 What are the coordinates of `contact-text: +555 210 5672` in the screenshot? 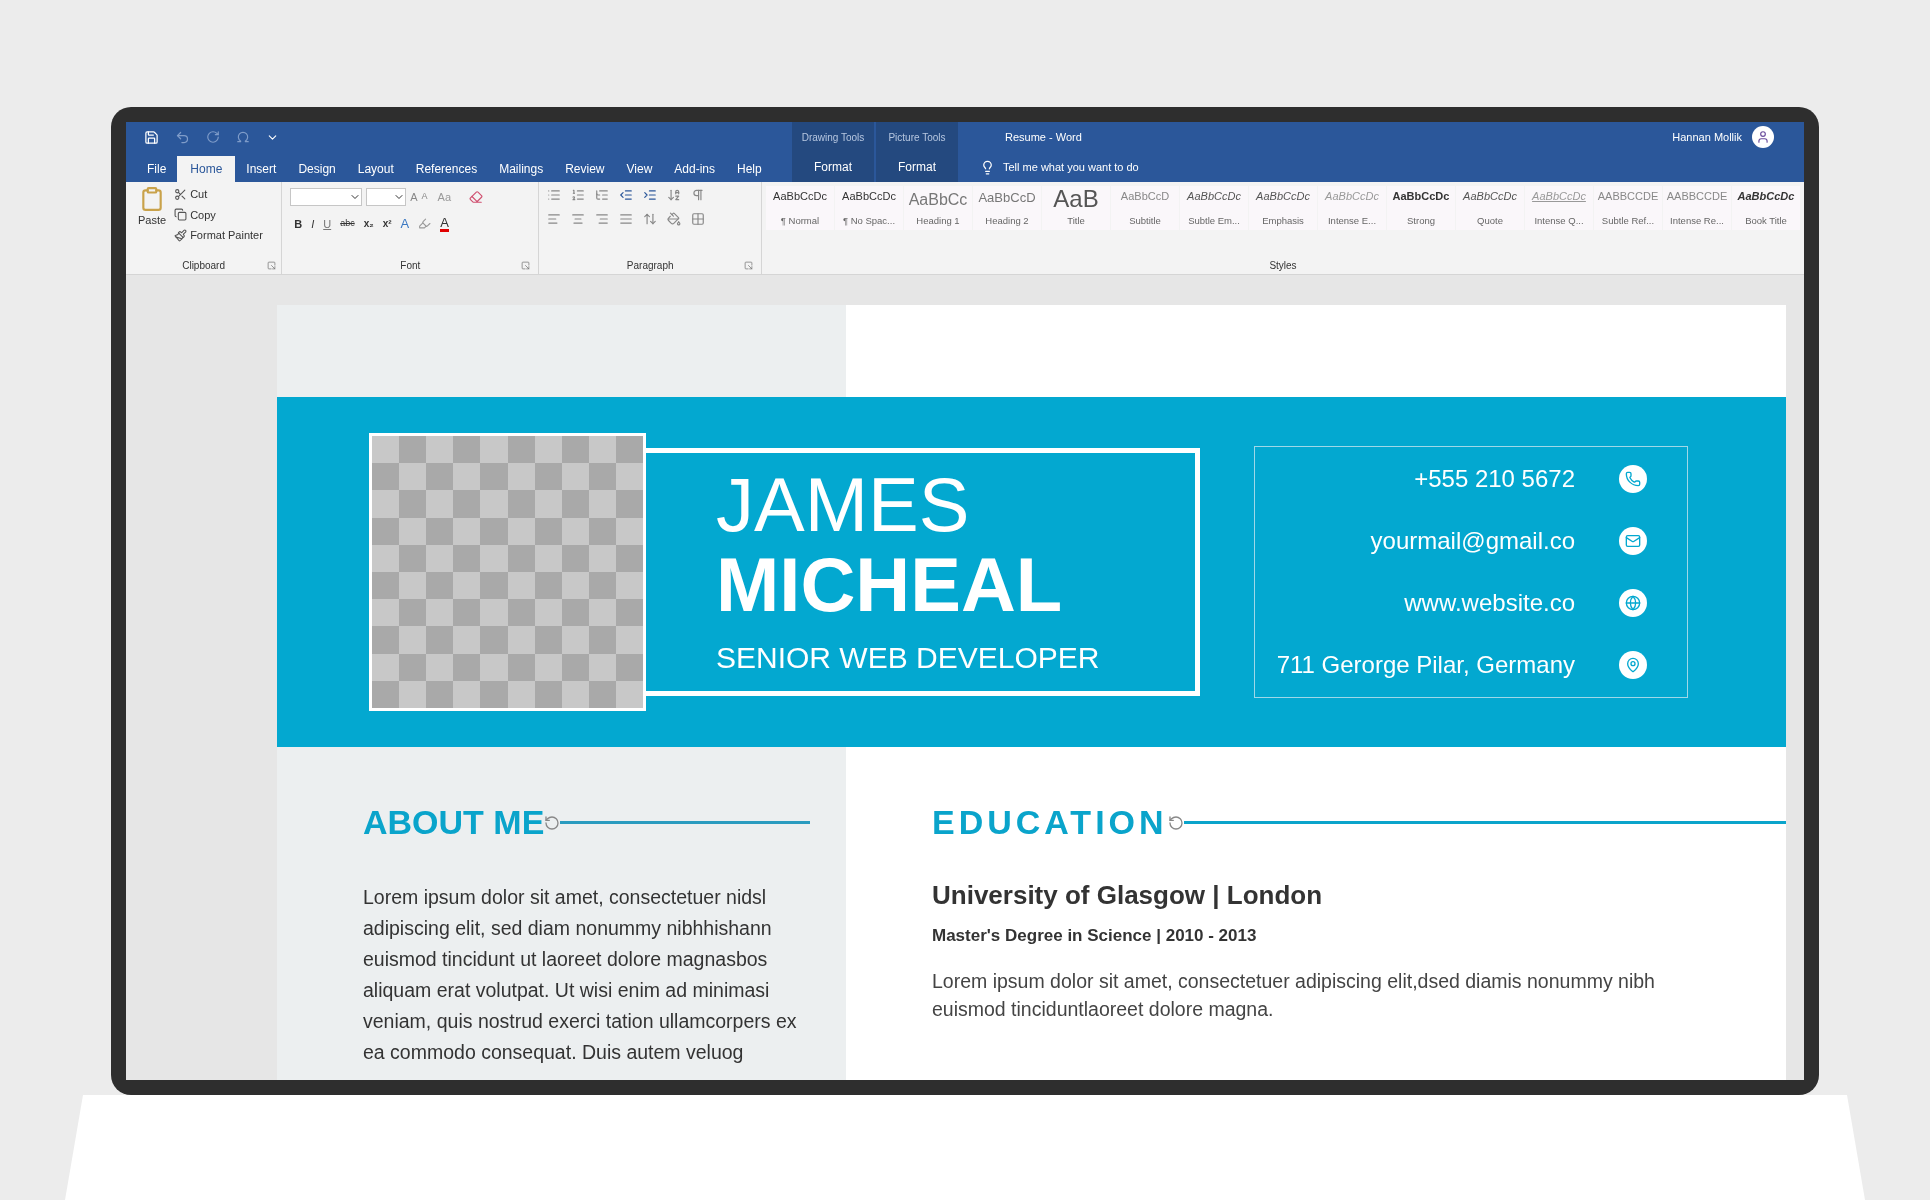 It's located at (1494, 479).